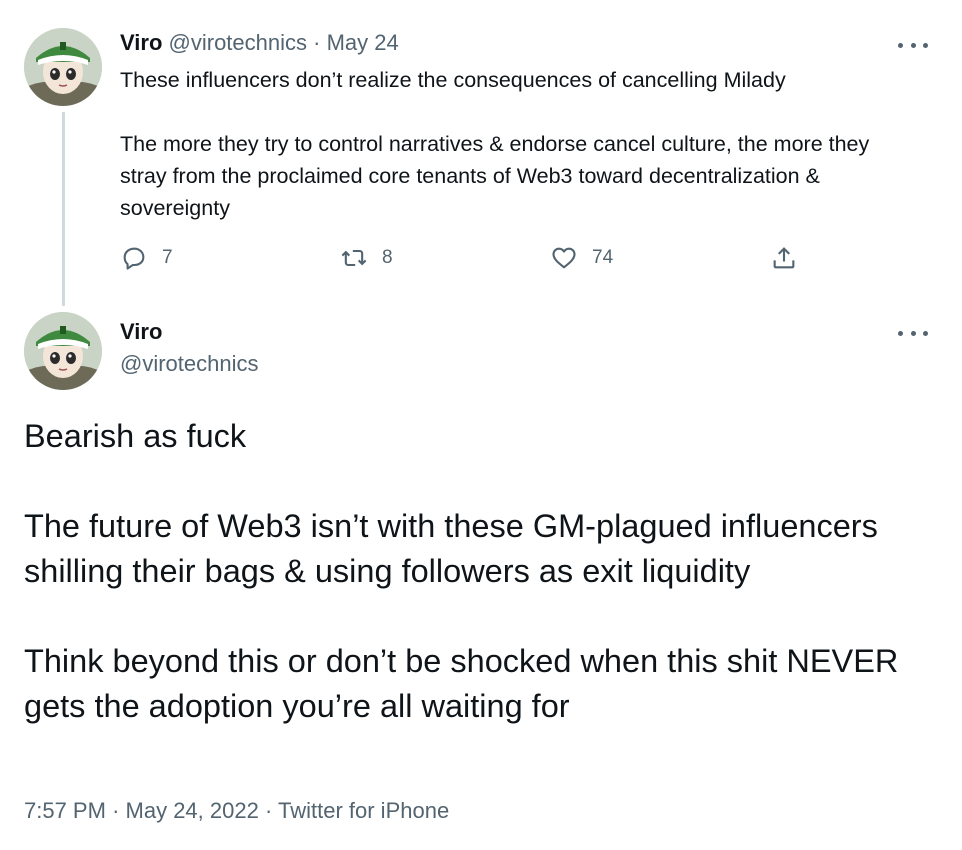 The image size is (962, 850). Describe the element at coordinates (63, 209) in the screenshot. I see `thread-connector-line` at that location.